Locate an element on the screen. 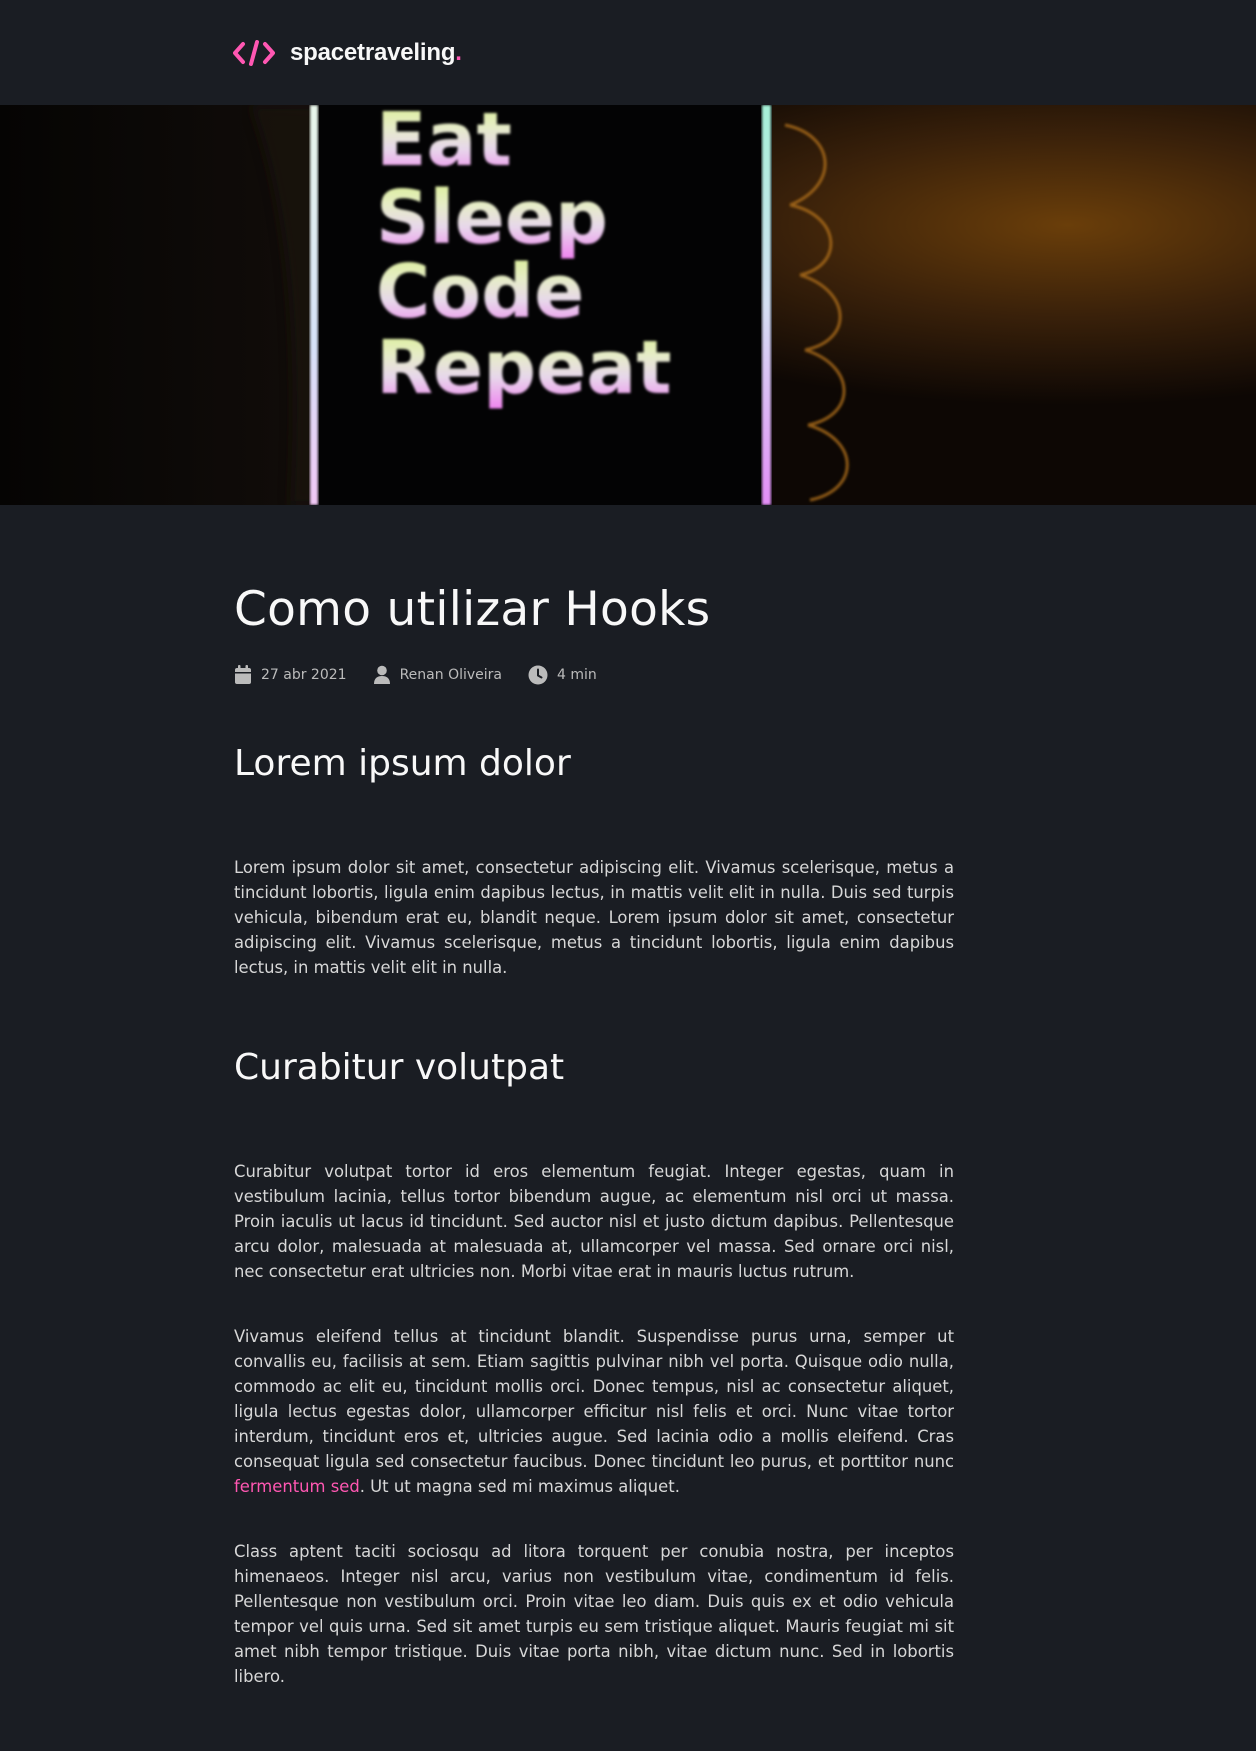 Image resolution: width=1256 pixels, height=1751 pixels. code-icon is located at coordinates (254, 52).